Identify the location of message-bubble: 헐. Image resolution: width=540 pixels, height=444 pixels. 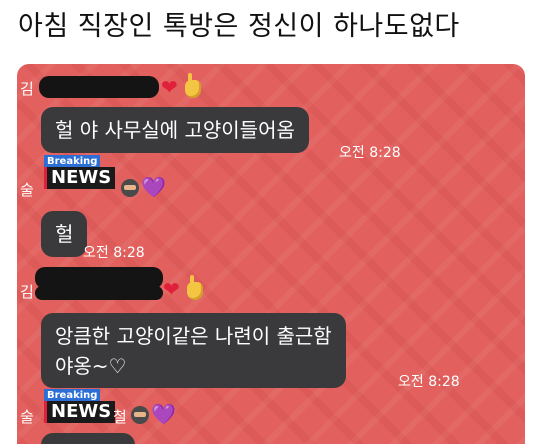
(64, 234).